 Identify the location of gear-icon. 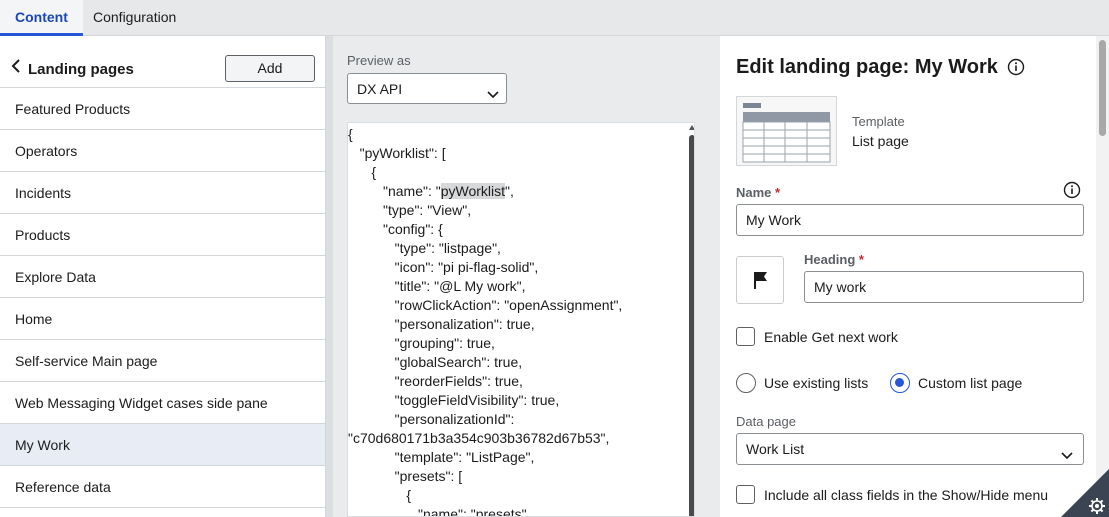
(1097, 506).